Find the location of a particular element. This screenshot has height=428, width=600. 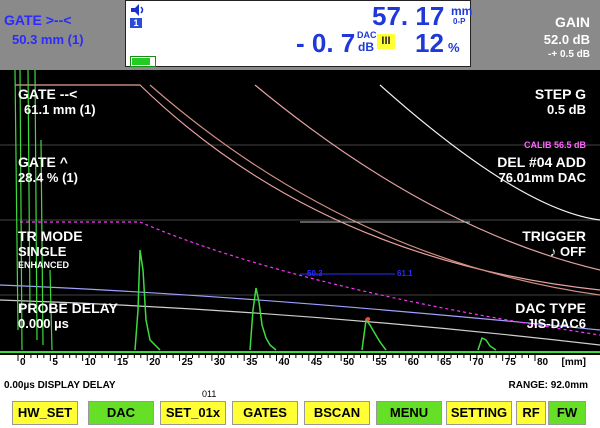

axis-tick-label: 60 is located at coordinates (413, 362).